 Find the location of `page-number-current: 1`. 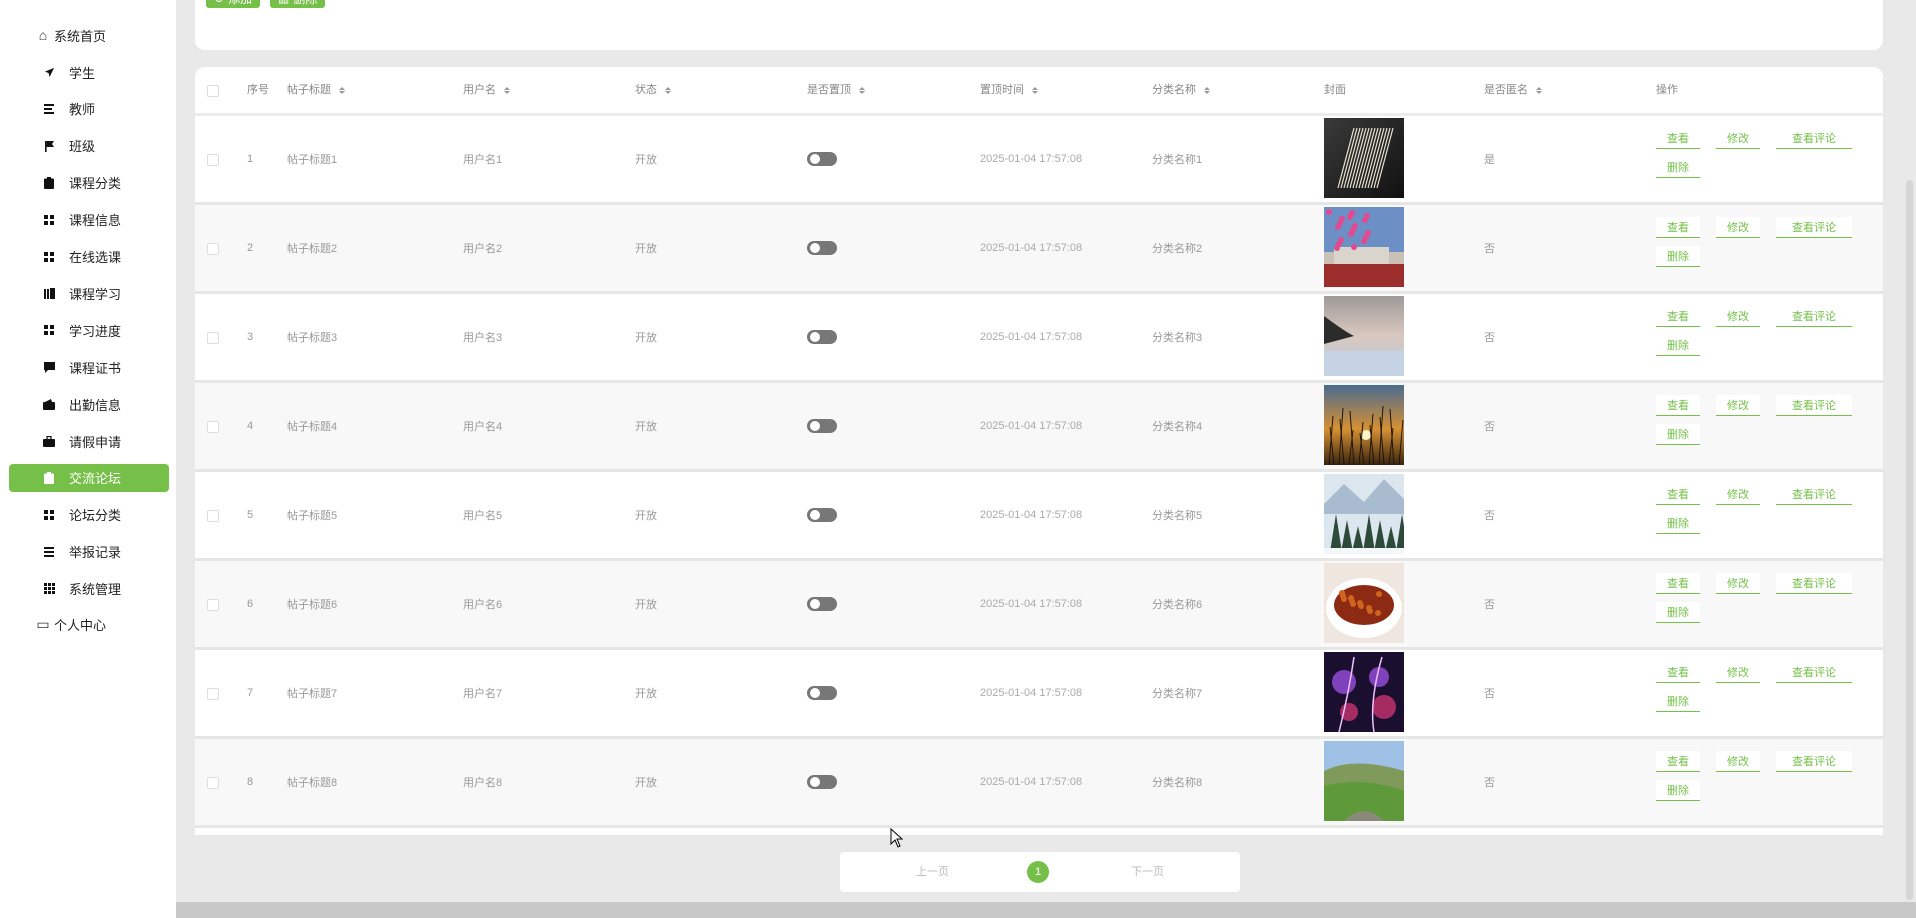

page-number-current: 1 is located at coordinates (1038, 872).